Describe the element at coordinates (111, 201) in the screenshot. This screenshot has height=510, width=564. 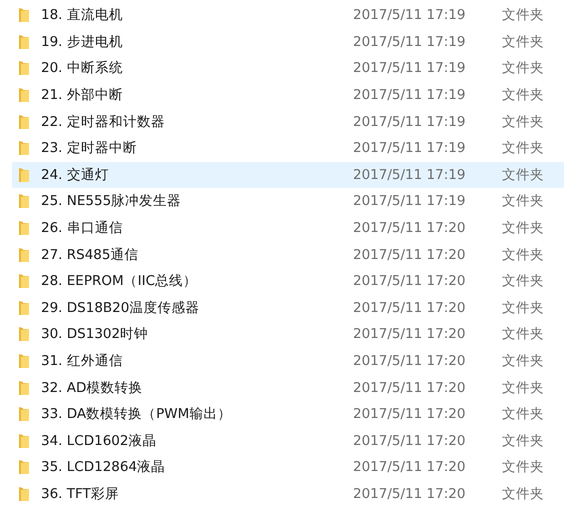
I see `file-name: 25. NE555脉冲发生器` at that location.